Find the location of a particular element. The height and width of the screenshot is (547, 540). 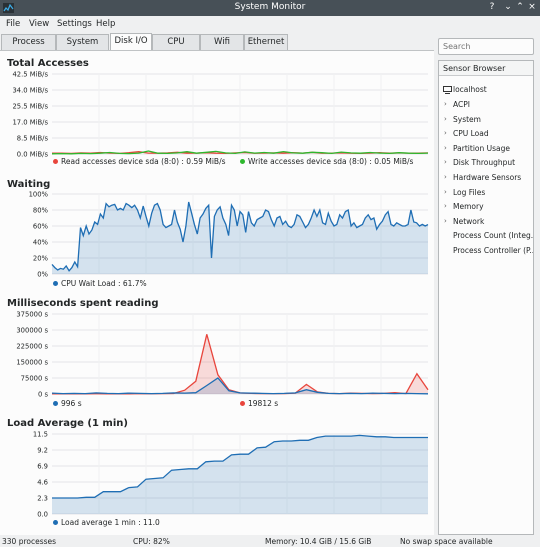

title-bar: System Monitor ? ⌄ ⌃ × is located at coordinates (270, 8).